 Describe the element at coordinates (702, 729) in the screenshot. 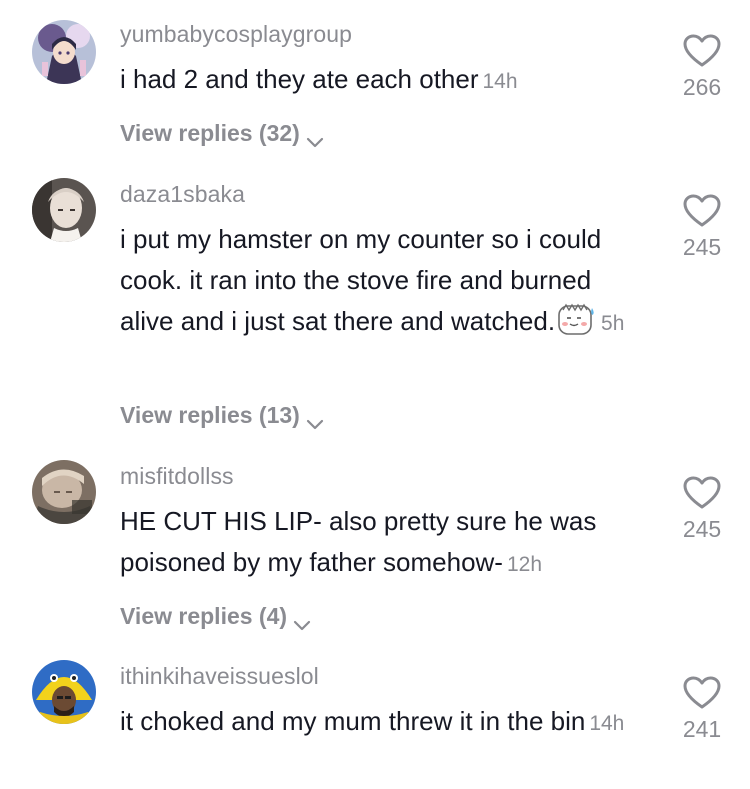

I see `like-count: 241` at that location.